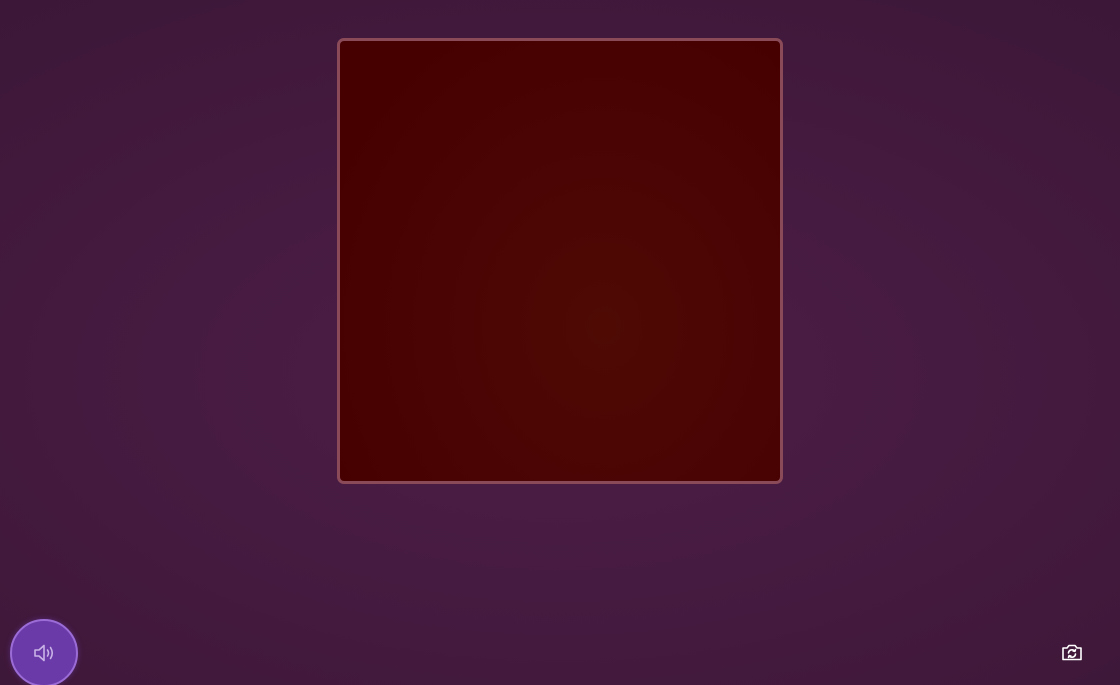 The height and width of the screenshot is (685, 1120). I want to click on speaker-volume-icon, so click(44, 653).